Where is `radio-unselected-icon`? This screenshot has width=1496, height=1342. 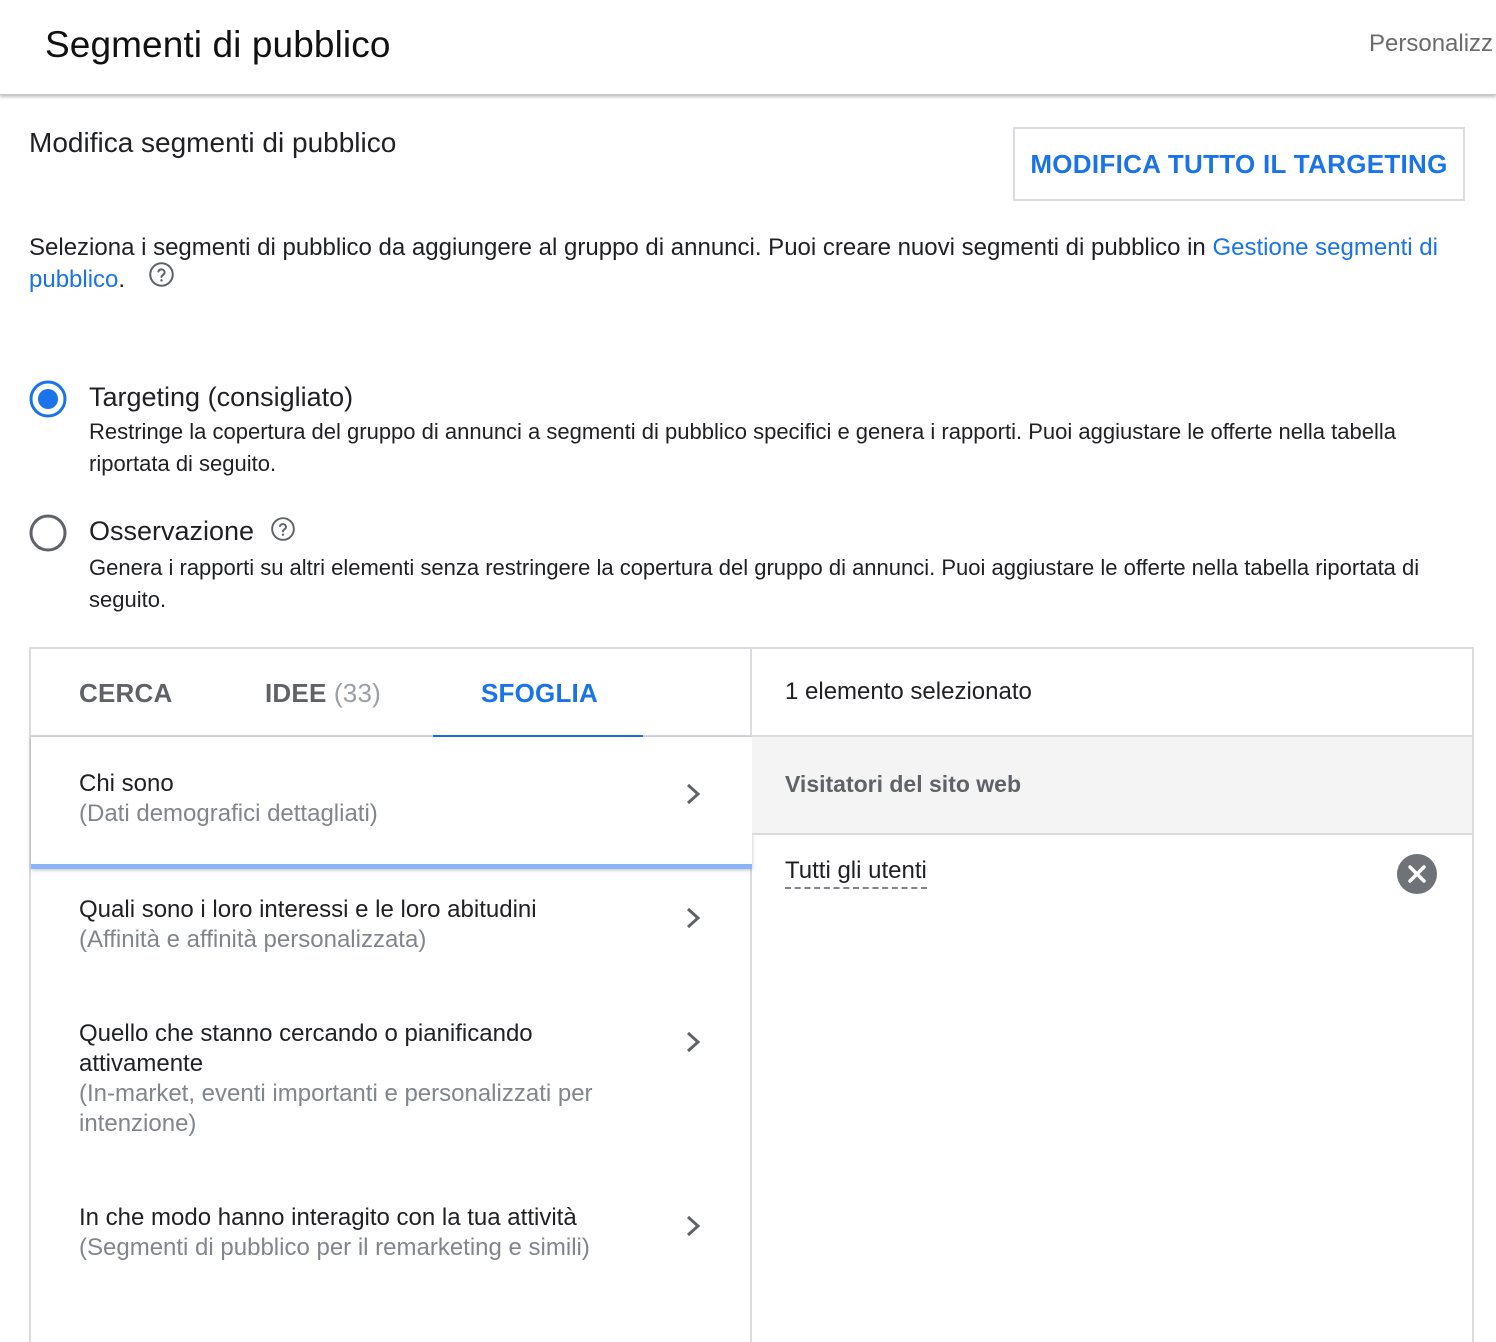 radio-unselected-icon is located at coordinates (48, 533).